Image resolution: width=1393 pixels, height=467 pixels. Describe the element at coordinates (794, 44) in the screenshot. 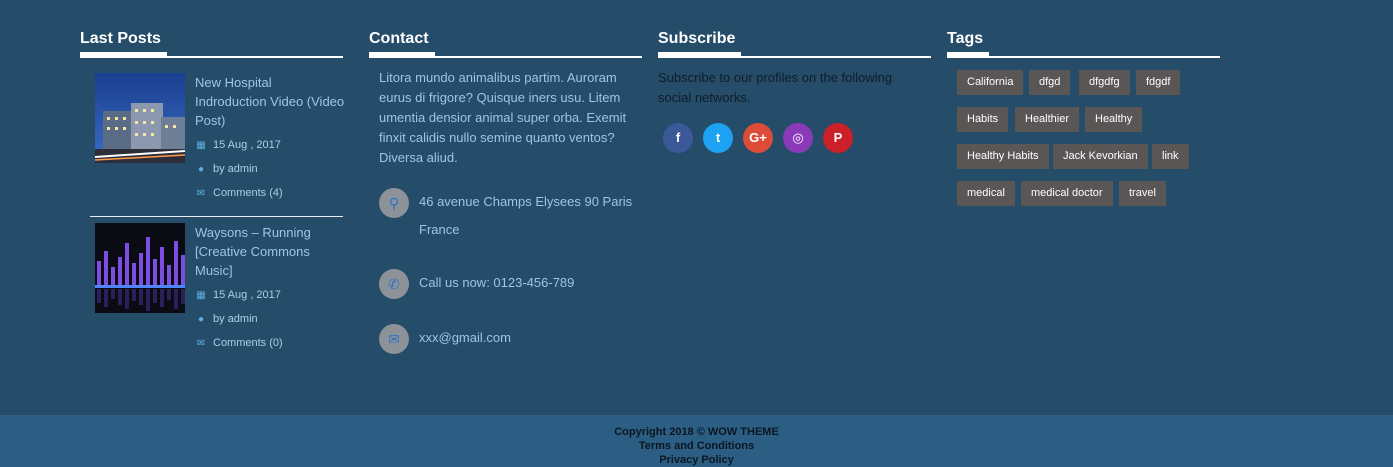

I see `subscribe-heading: Subscribe` at that location.